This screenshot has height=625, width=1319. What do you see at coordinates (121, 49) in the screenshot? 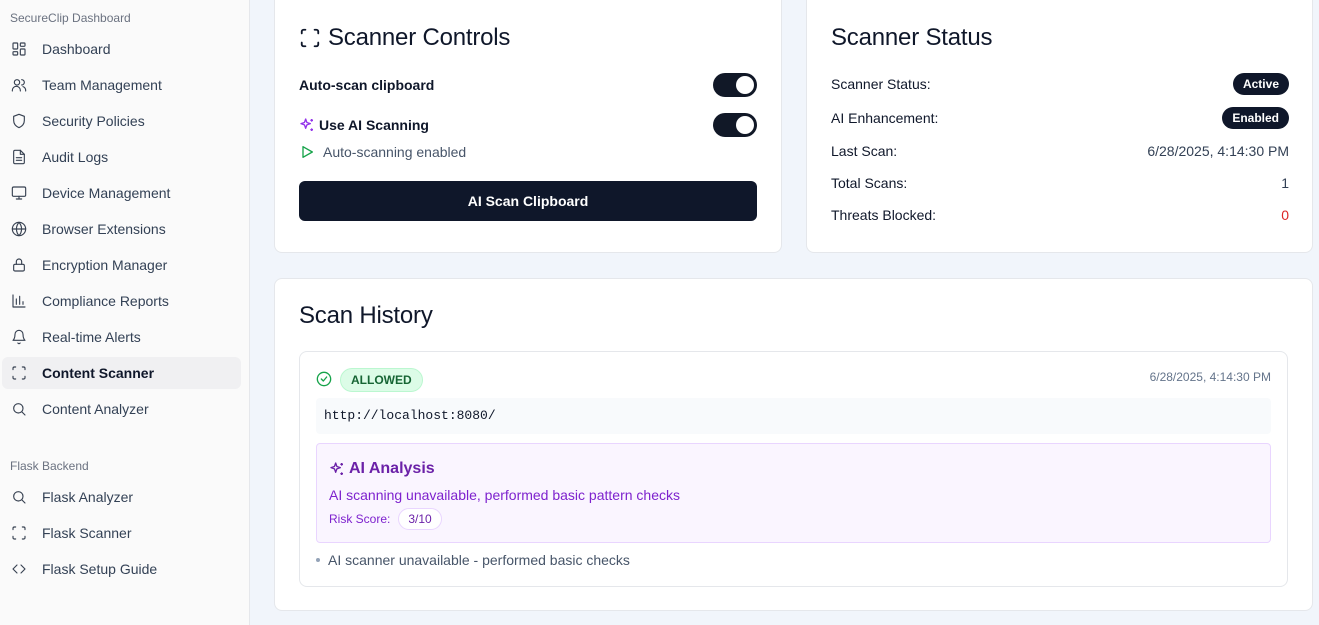
I see `sidebar-item-dashboard: Dashboard` at bounding box center [121, 49].